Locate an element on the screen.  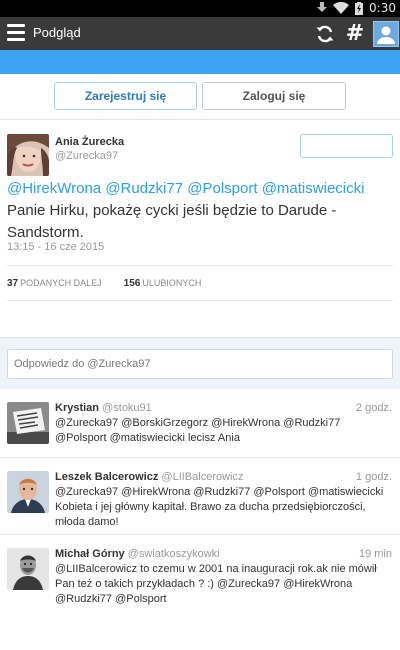
favorites-label: ULUBIONYCH is located at coordinates (172, 283).